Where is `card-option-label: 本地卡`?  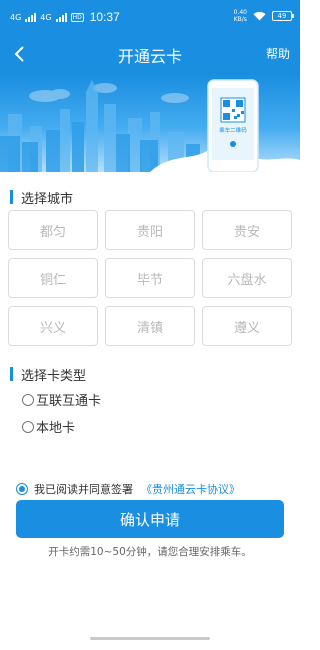 card-option-label: 本地卡 is located at coordinates (56, 428).